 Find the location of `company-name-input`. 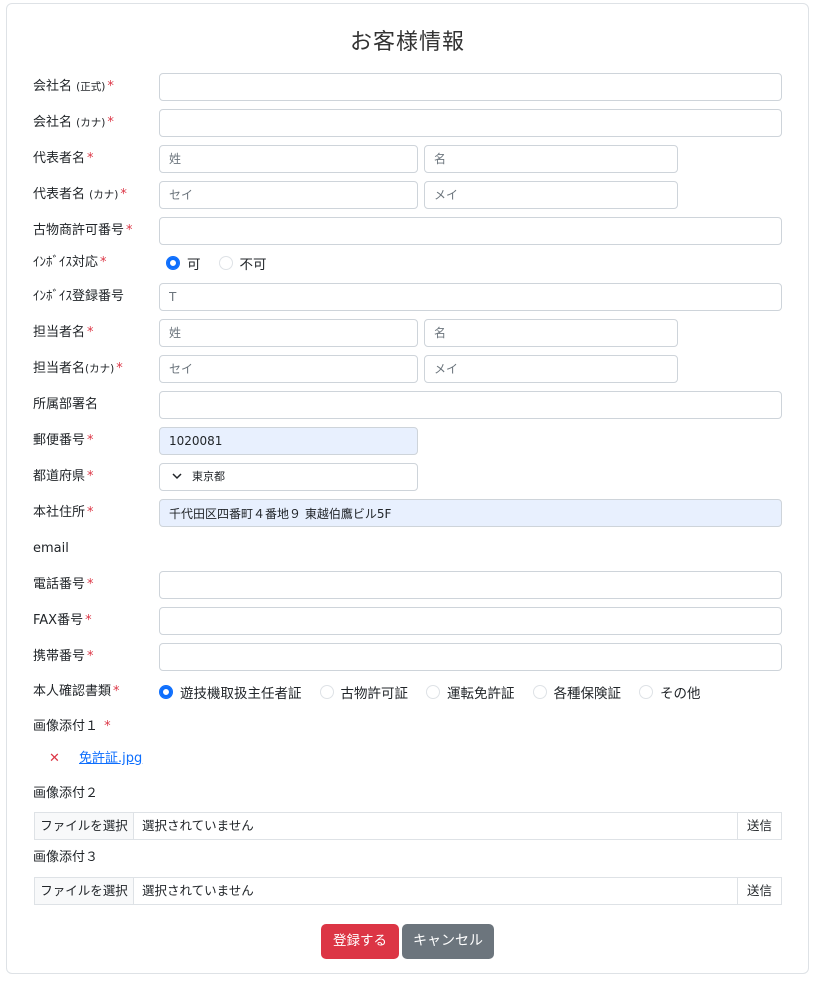

company-name-input is located at coordinates (470, 87).